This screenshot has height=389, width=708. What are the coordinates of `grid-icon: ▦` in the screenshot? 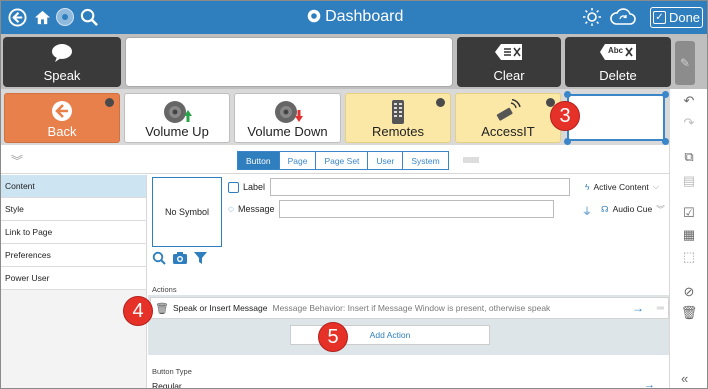 It's located at (689, 235).